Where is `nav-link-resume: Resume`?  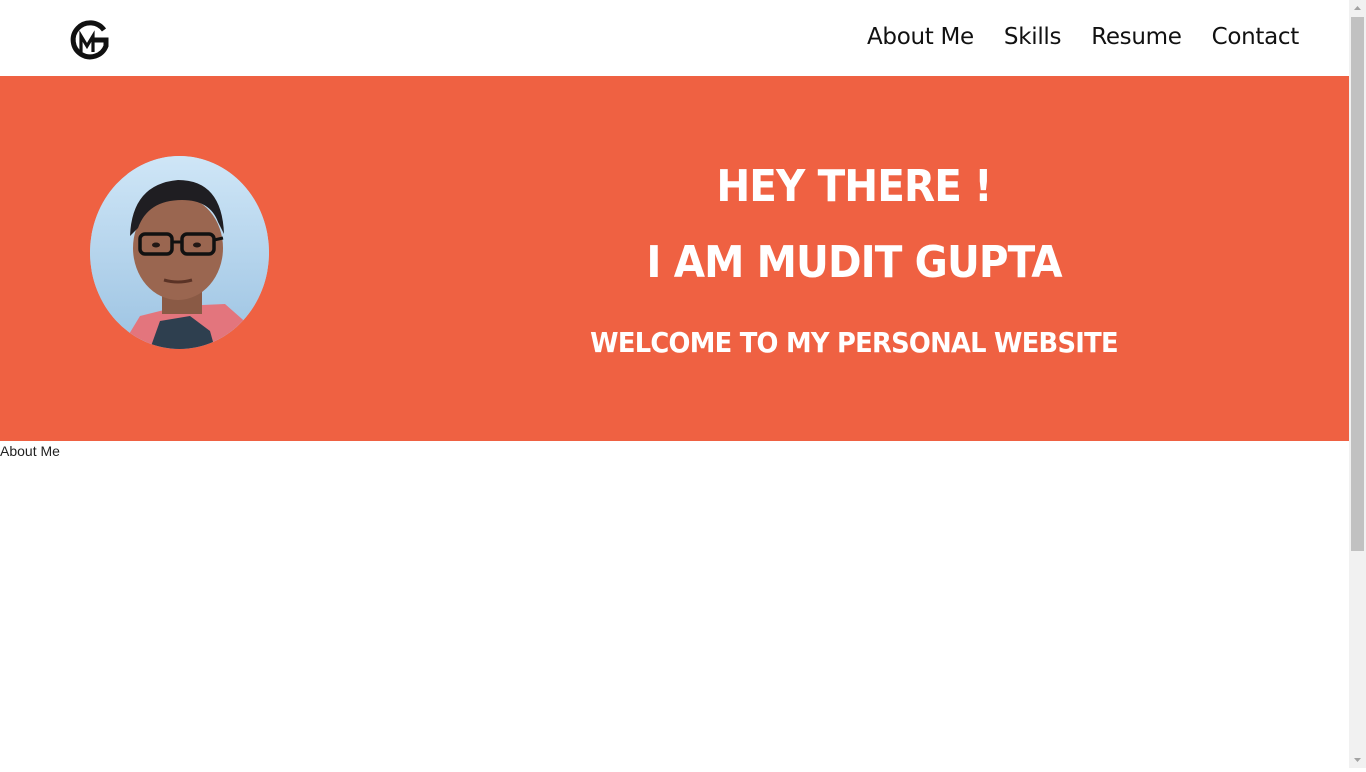
nav-link-resume: Resume is located at coordinates (1136, 37).